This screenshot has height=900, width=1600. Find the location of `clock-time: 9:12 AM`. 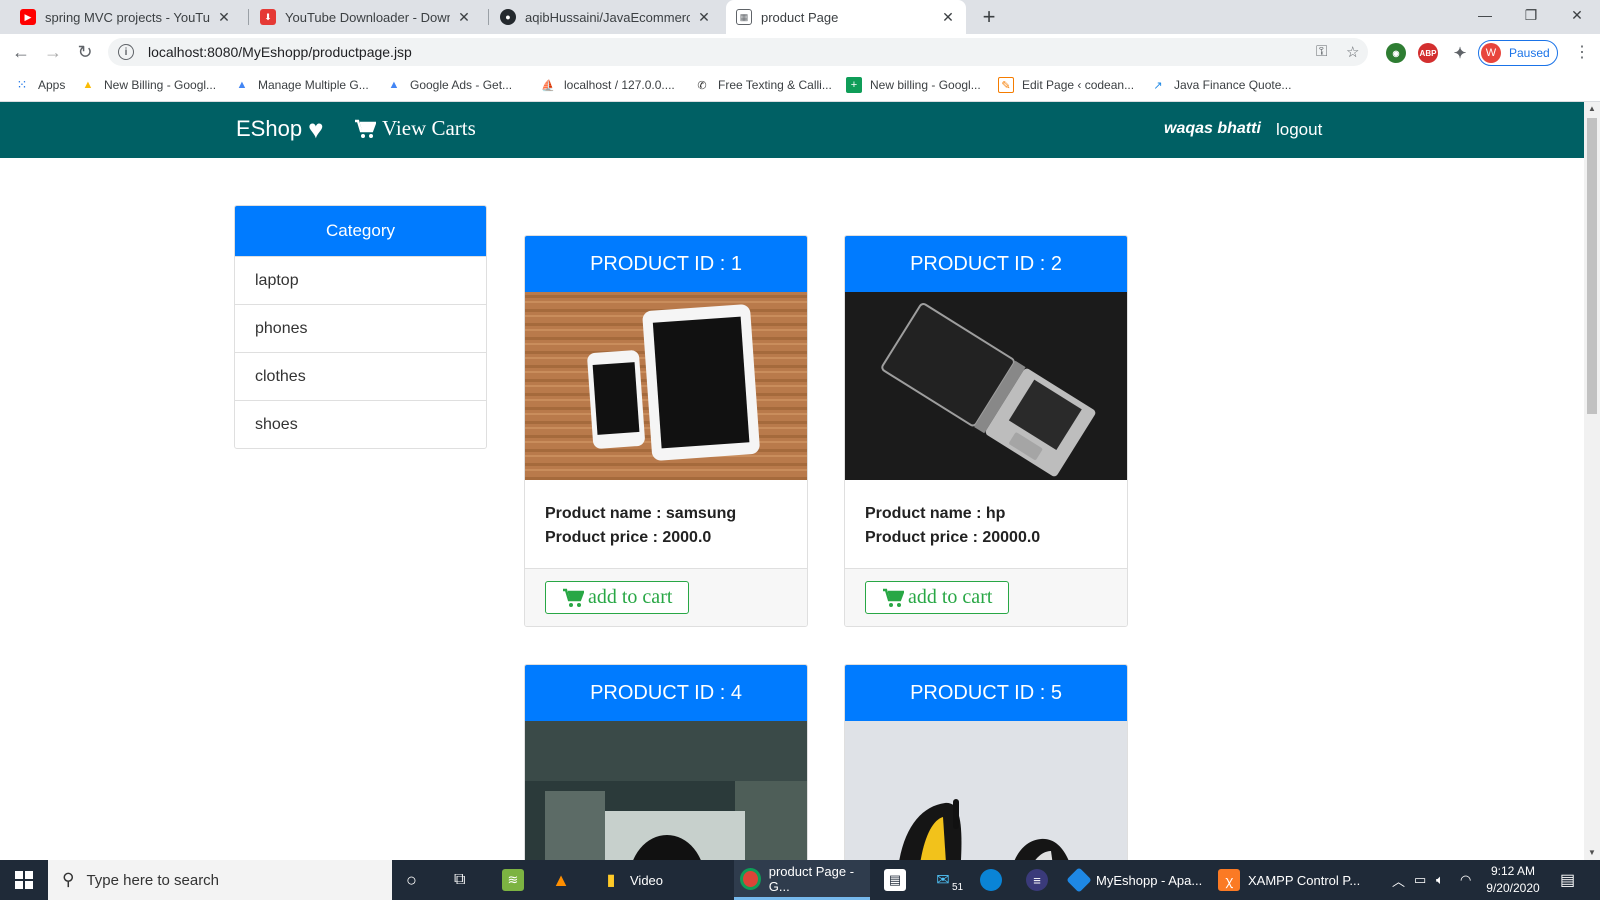

clock-time: 9:12 AM is located at coordinates (1513, 871).